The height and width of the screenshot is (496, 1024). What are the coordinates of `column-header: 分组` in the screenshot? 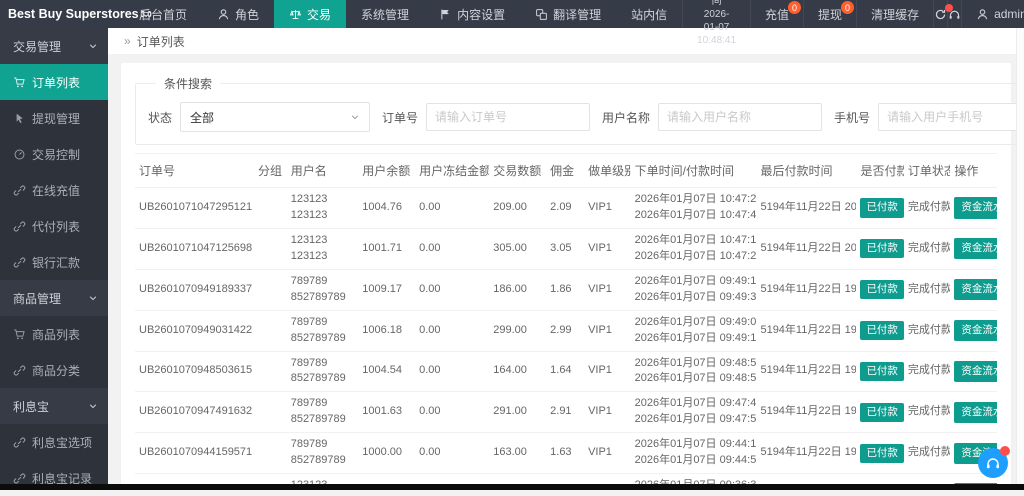 It's located at (270, 171).